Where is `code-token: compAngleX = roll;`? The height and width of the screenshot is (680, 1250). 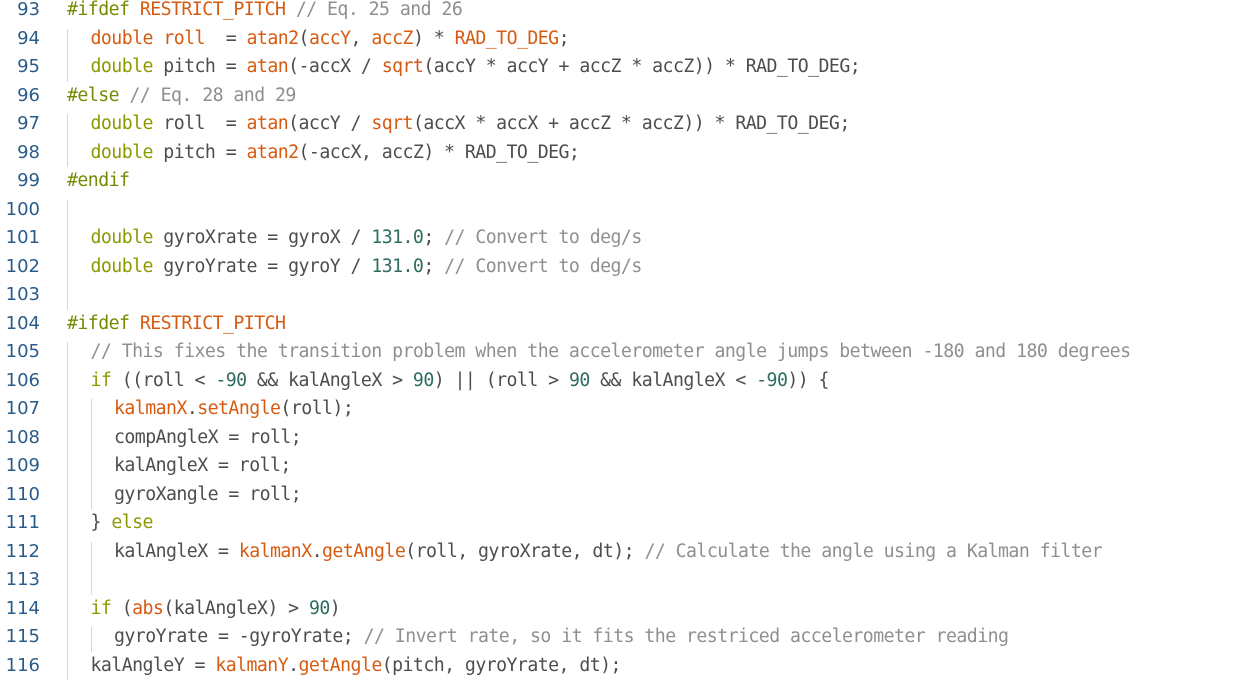 code-token: compAngleX = roll; is located at coordinates (208, 437).